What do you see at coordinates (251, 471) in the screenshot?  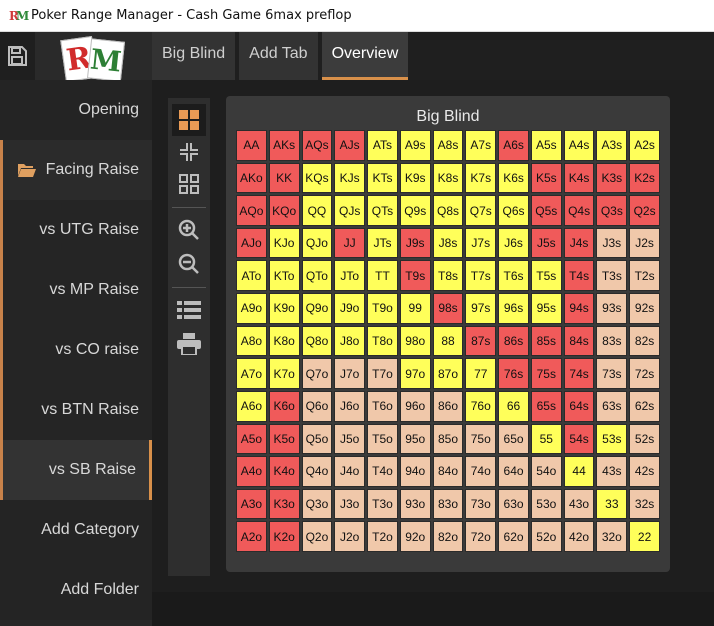 I see `hand-cell-A4o: A4o` at bounding box center [251, 471].